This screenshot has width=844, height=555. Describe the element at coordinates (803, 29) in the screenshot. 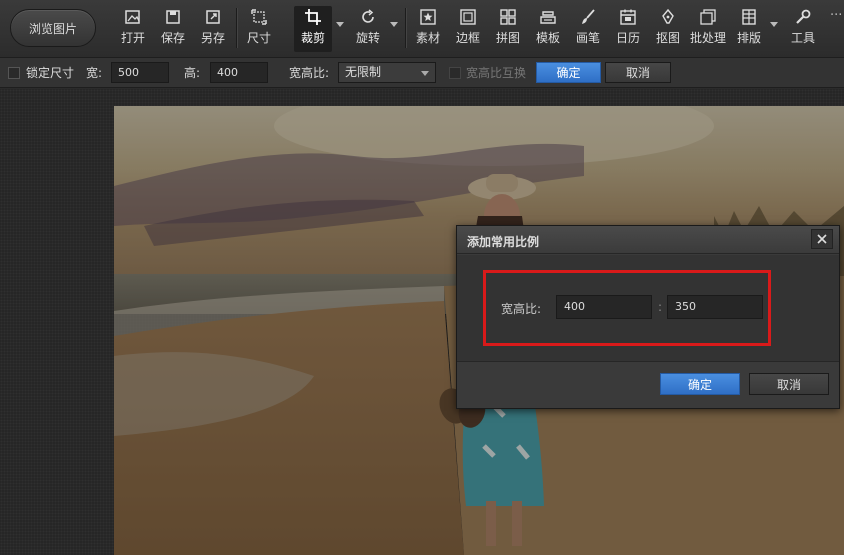

I see `tool-tools: 工具` at that location.